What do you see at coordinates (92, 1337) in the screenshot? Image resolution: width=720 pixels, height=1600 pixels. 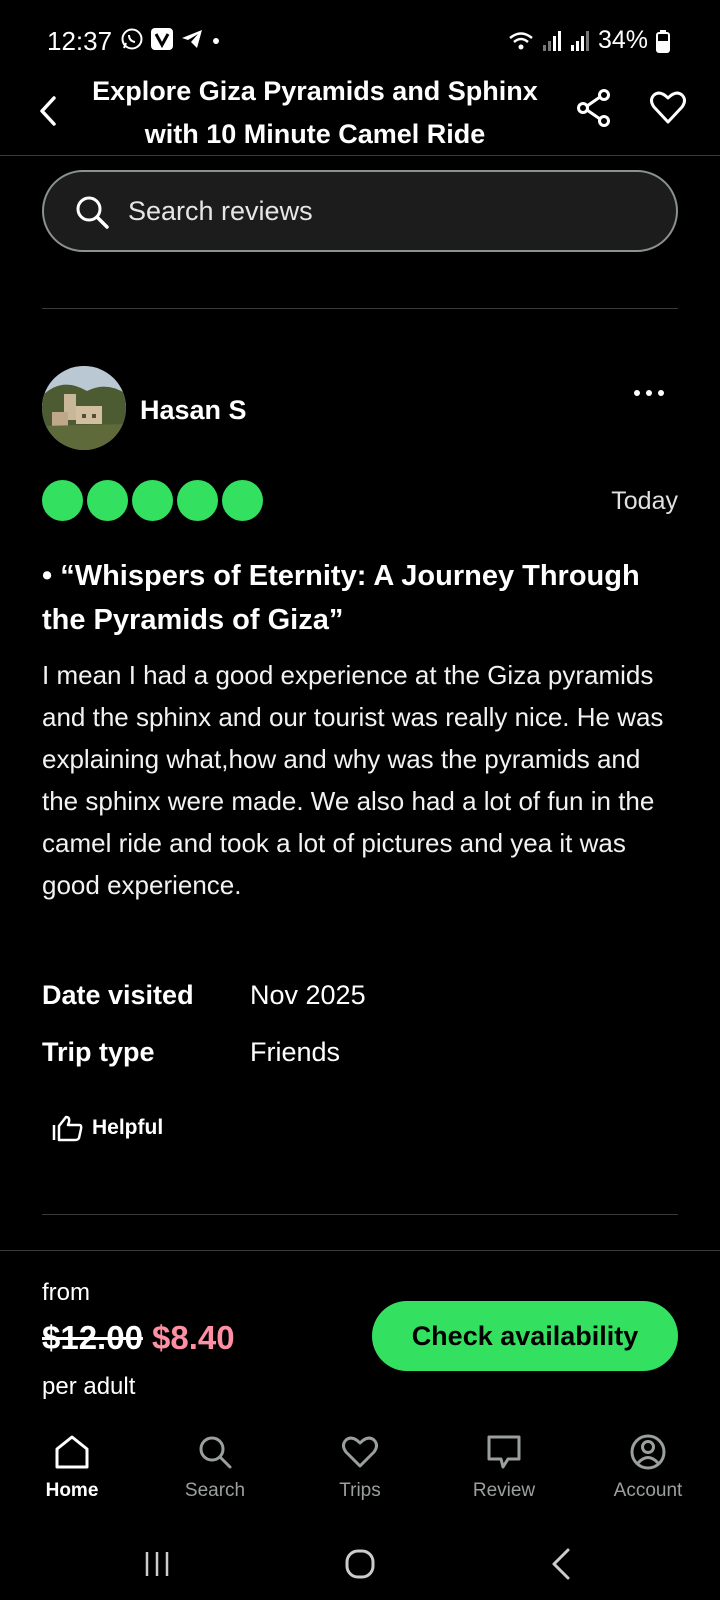 I see `original-price: $12.00` at bounding box center [92, 1337].